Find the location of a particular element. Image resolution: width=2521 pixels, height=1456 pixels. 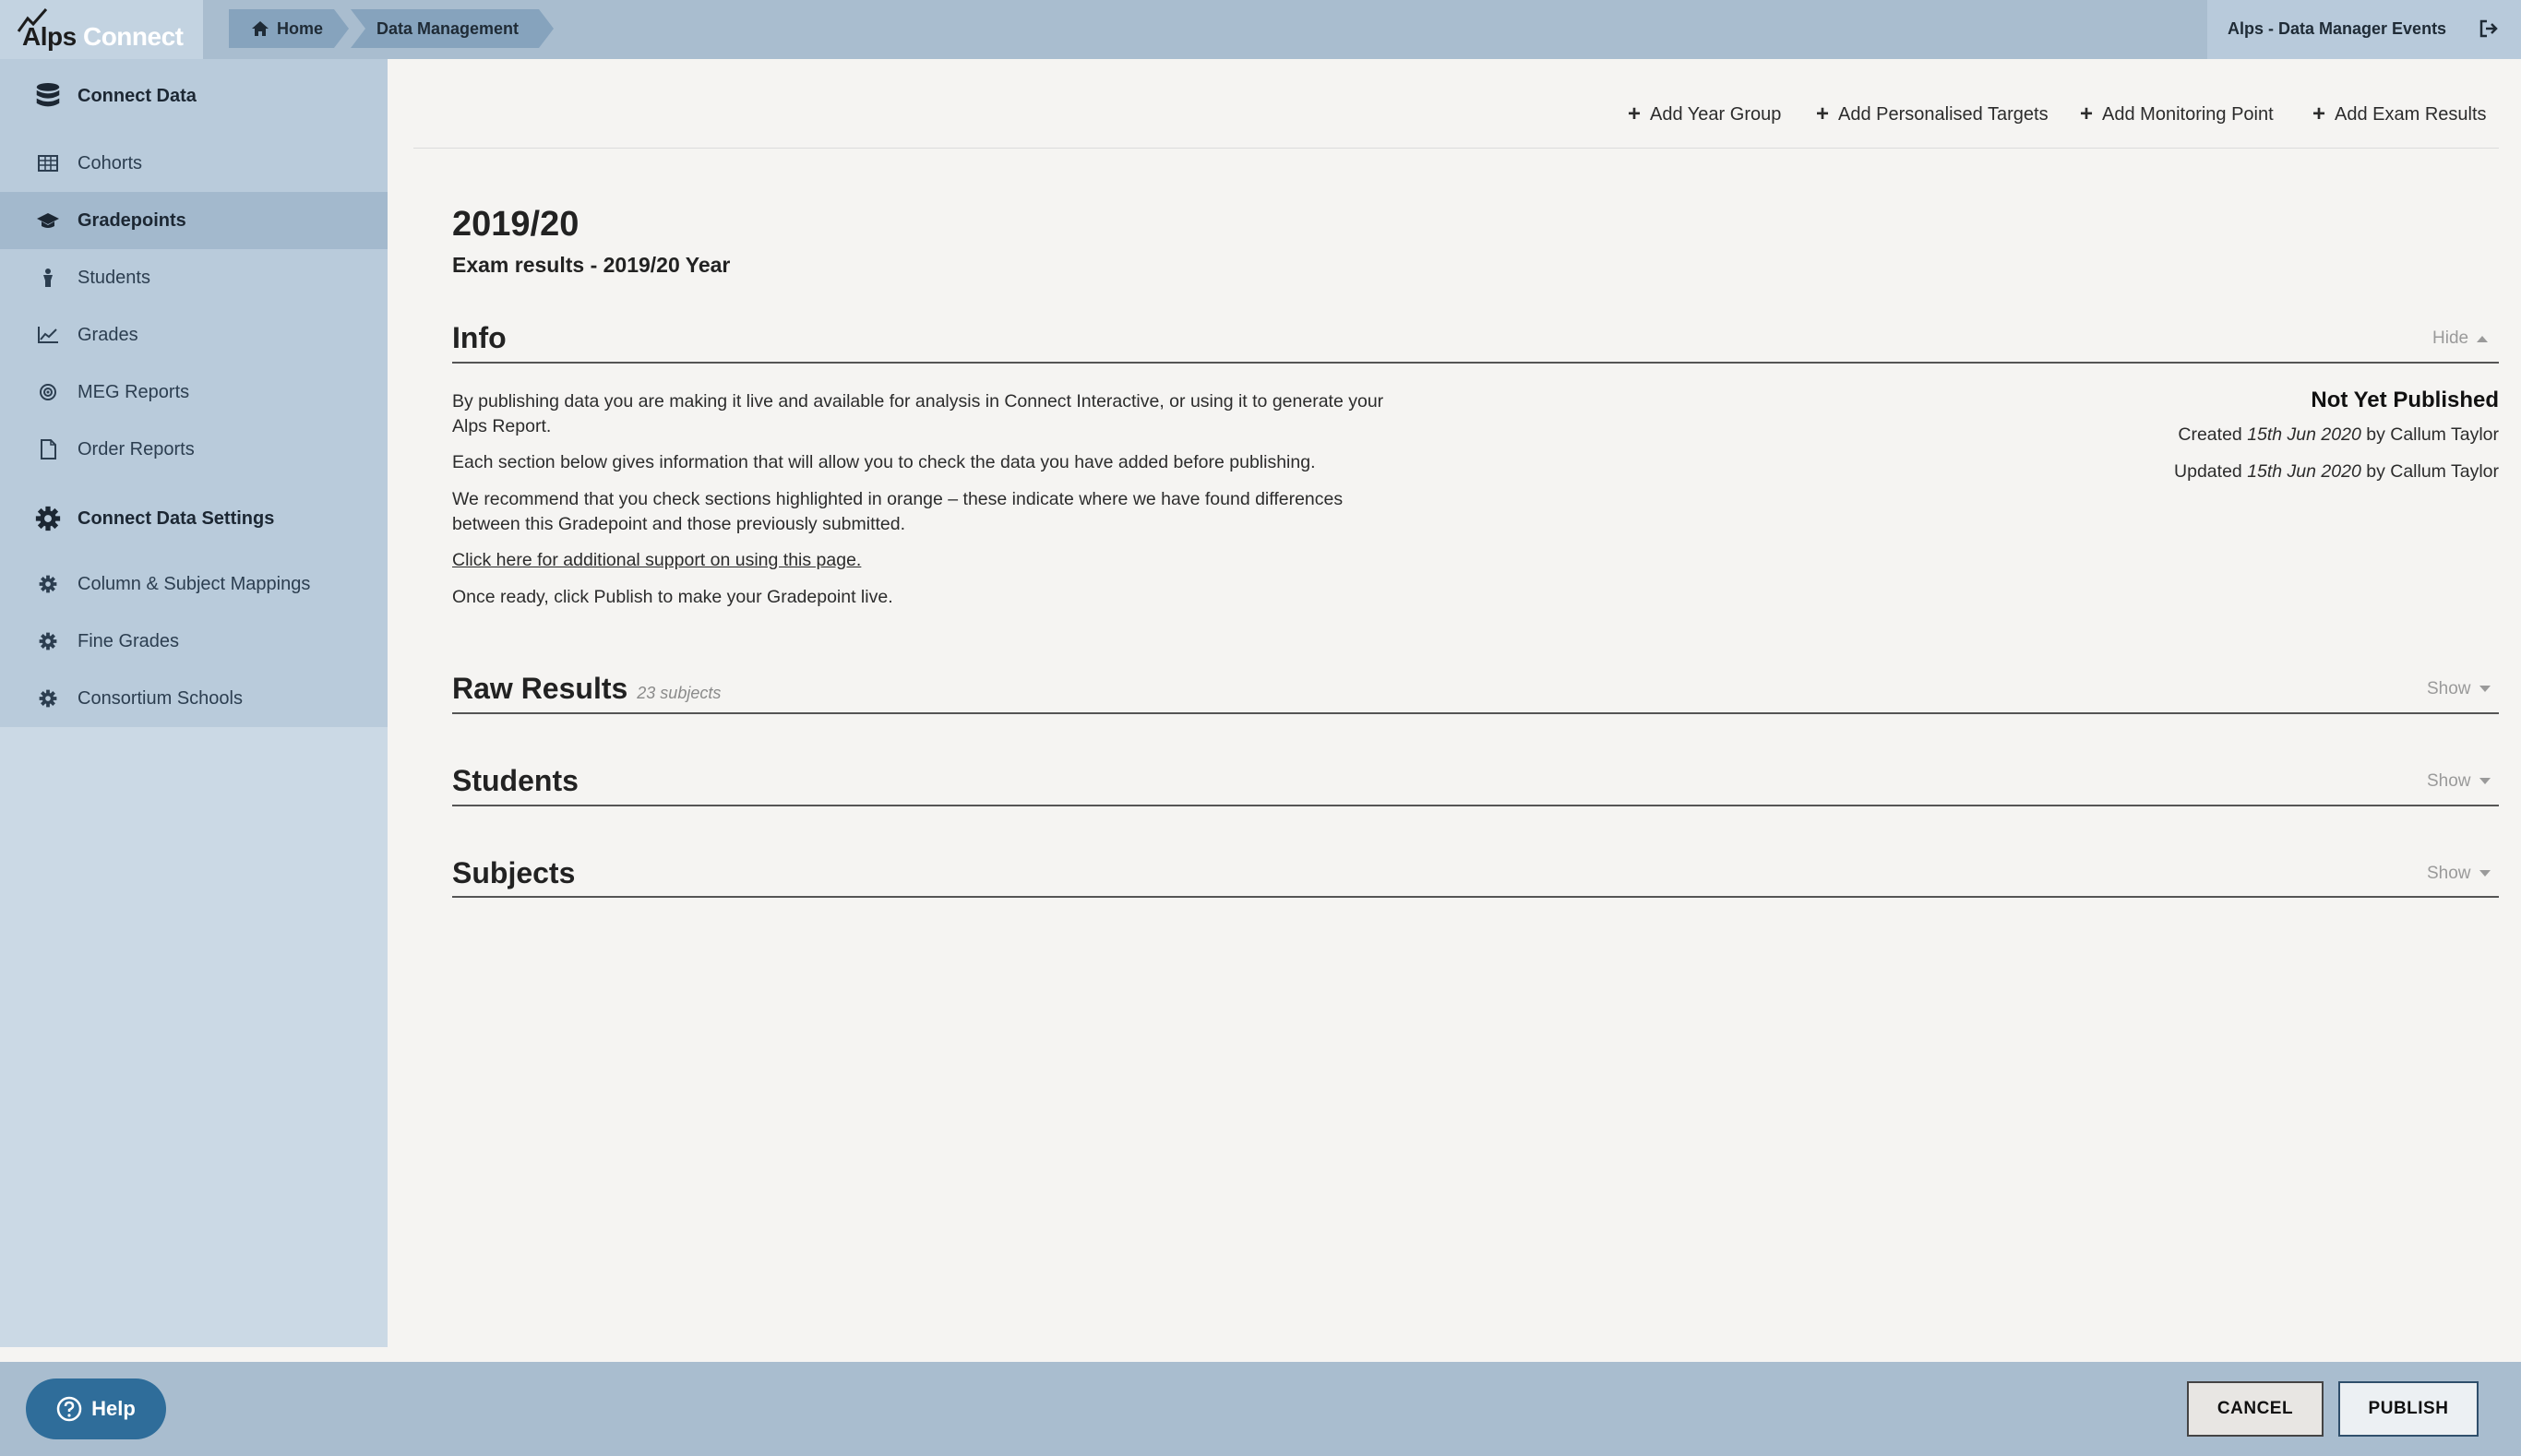

cancel-button: CANCEL is located at coordinates (2255, 1409).